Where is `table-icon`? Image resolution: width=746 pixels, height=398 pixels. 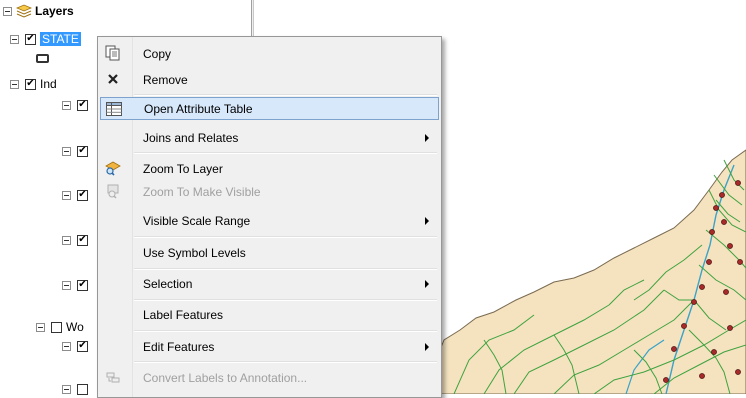 table-icon is located at coordinates (114, 109).